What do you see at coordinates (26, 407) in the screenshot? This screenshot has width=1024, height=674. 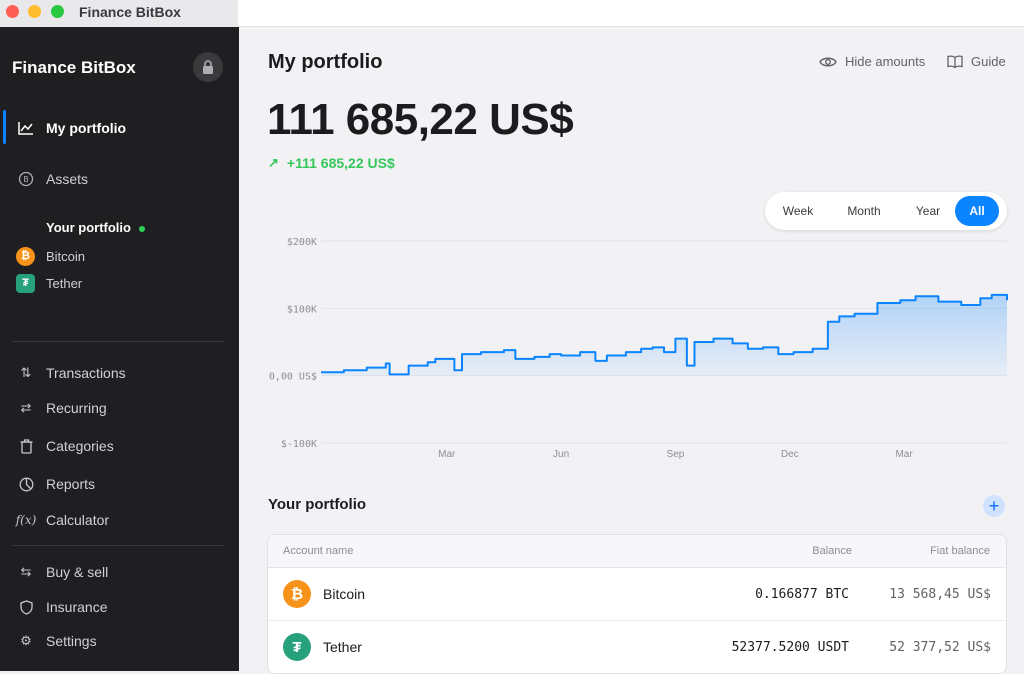 I see `repeat-icon: ⇄` at bounding box center [26, 407].